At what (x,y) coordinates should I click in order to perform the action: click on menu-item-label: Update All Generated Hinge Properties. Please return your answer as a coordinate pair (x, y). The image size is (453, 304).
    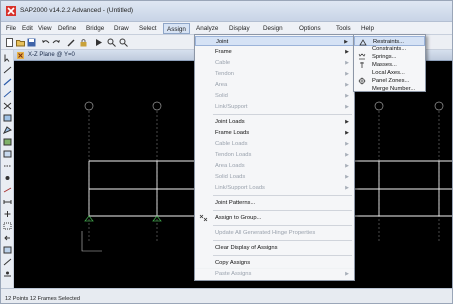
    Looking at the image, I should click on (265, 233).